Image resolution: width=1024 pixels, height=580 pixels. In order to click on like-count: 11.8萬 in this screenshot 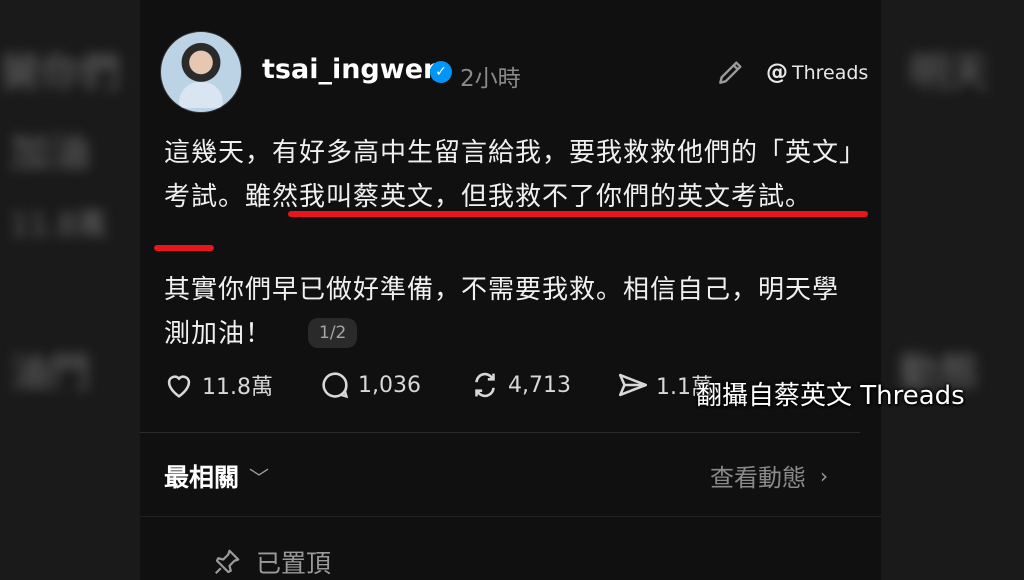, I will do `click(237, 387)`.